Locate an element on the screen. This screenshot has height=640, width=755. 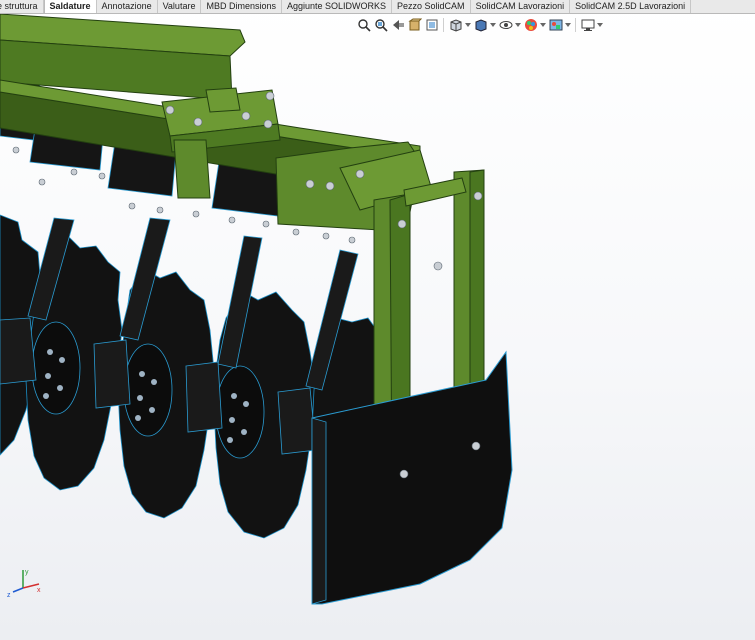
section-view-icon is located at coordinates (414, 25).